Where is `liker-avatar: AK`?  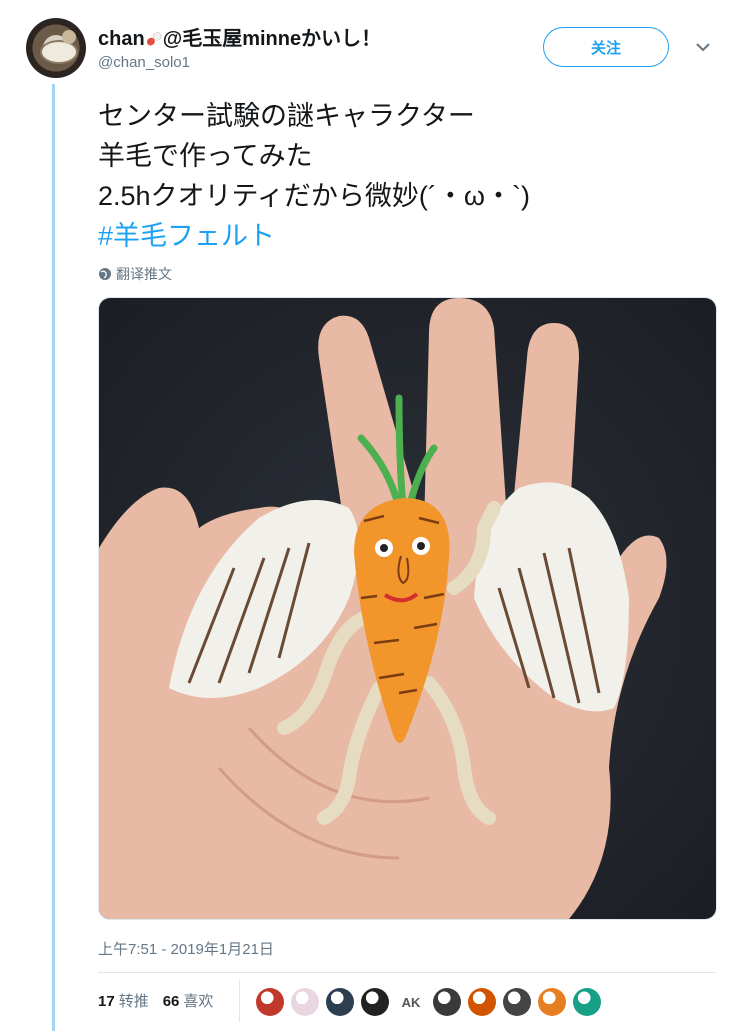
liker-avatar: AK is located at coordinates (411, 1002).